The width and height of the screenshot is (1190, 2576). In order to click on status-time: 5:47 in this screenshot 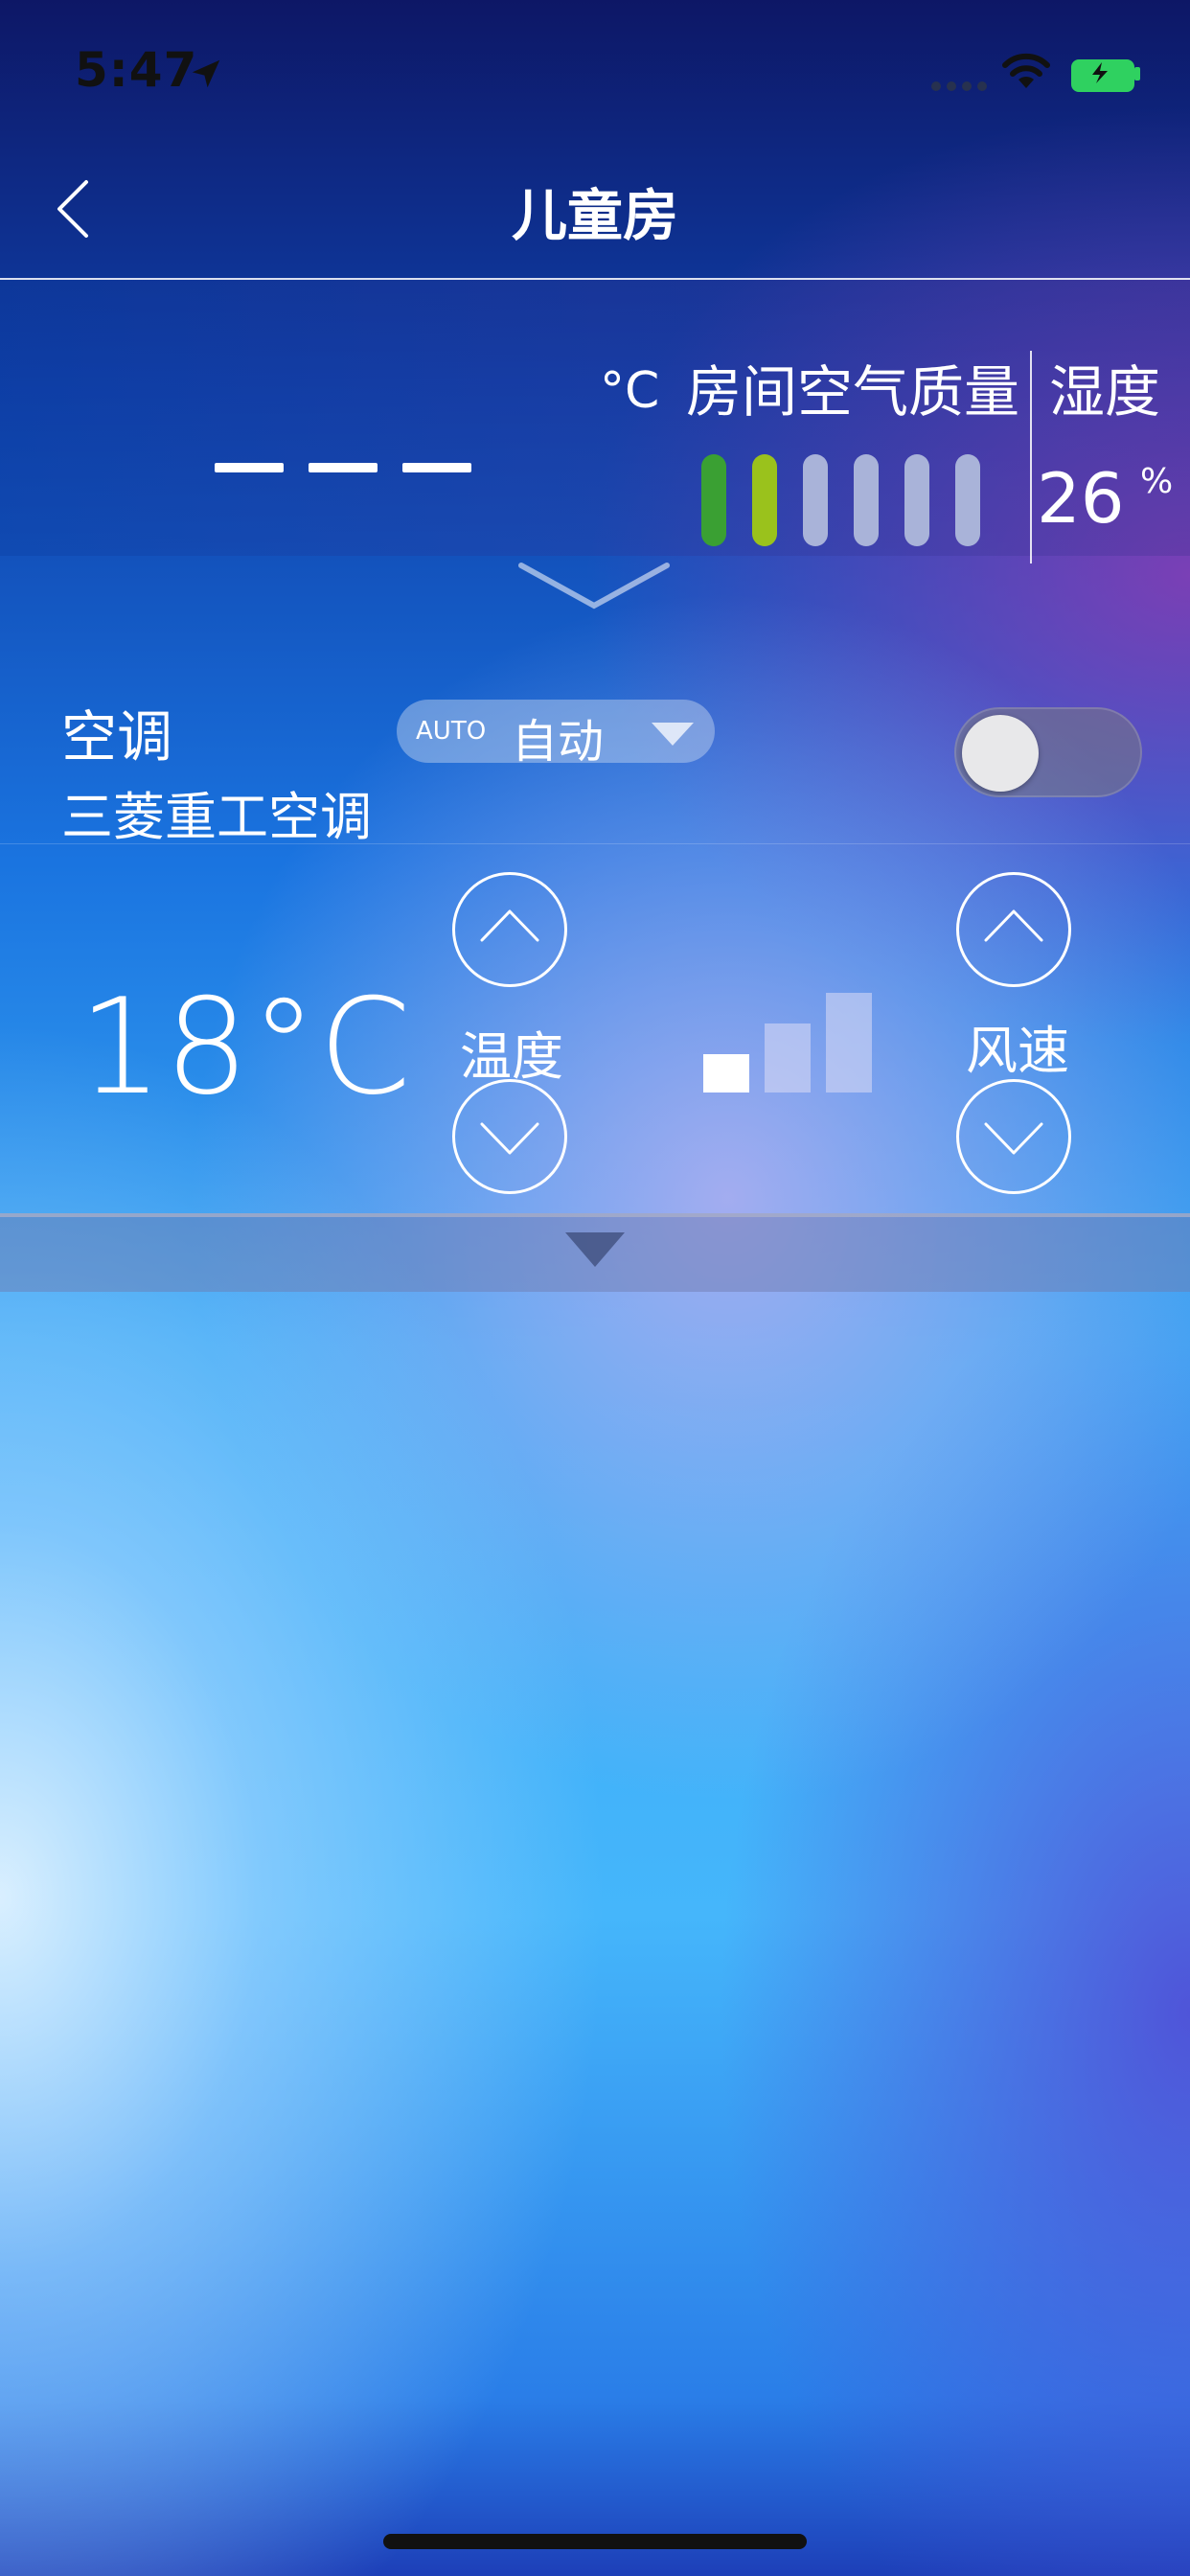, I will do `click(136, 70)`.